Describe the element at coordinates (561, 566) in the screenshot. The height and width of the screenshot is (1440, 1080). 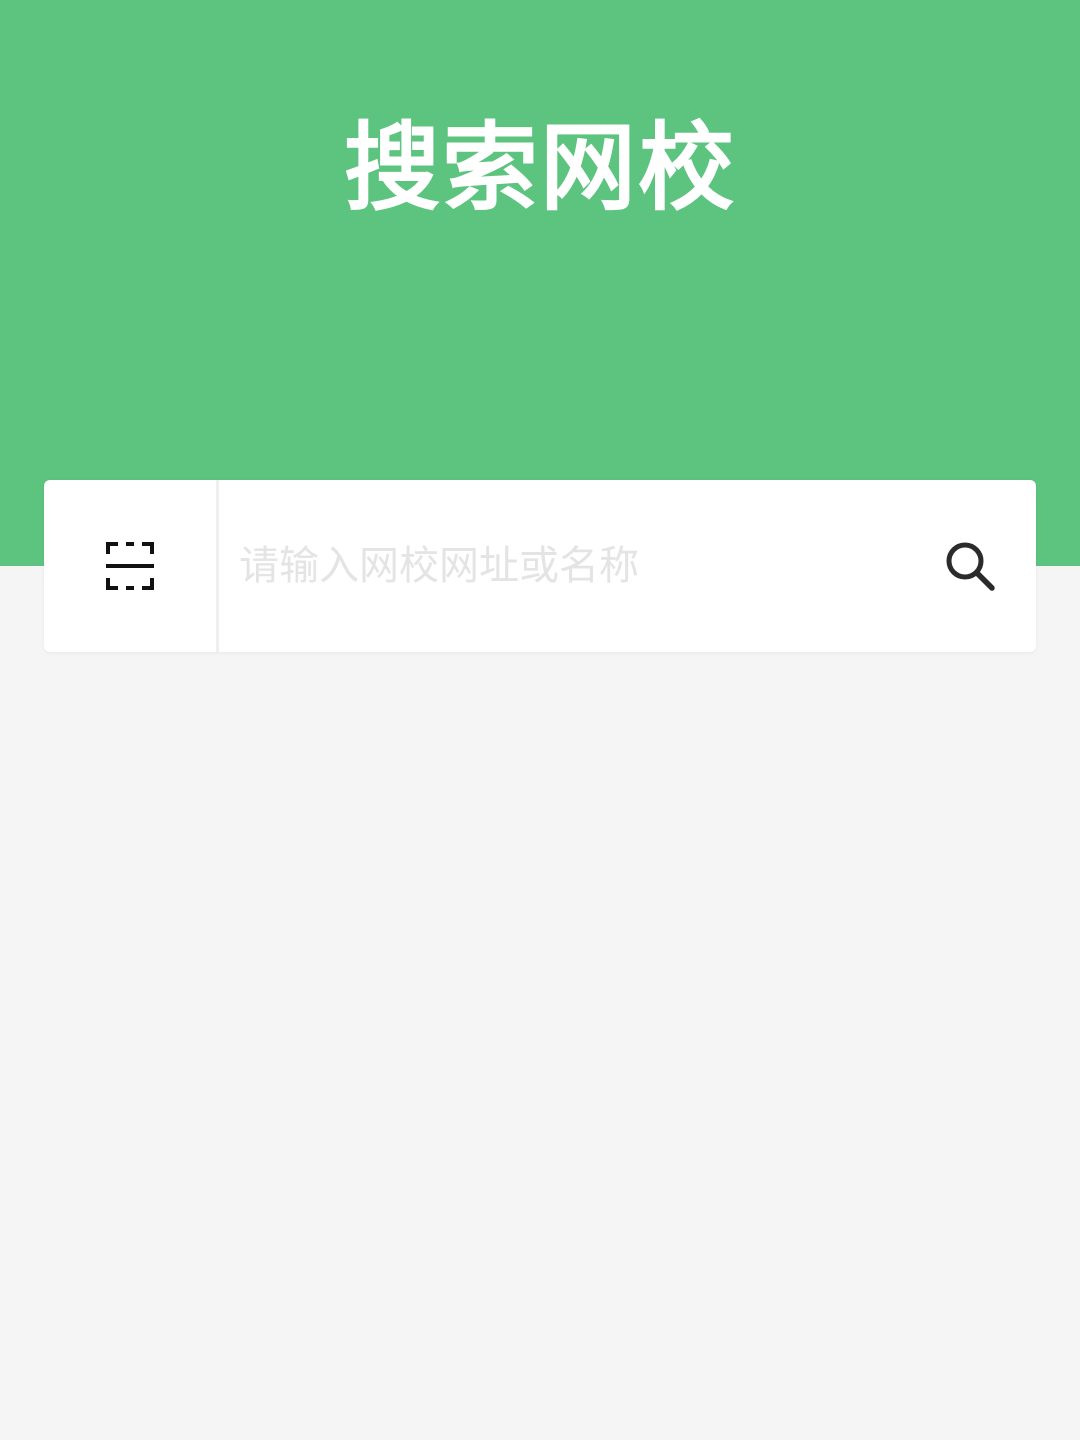
I see `search-input` at that location.